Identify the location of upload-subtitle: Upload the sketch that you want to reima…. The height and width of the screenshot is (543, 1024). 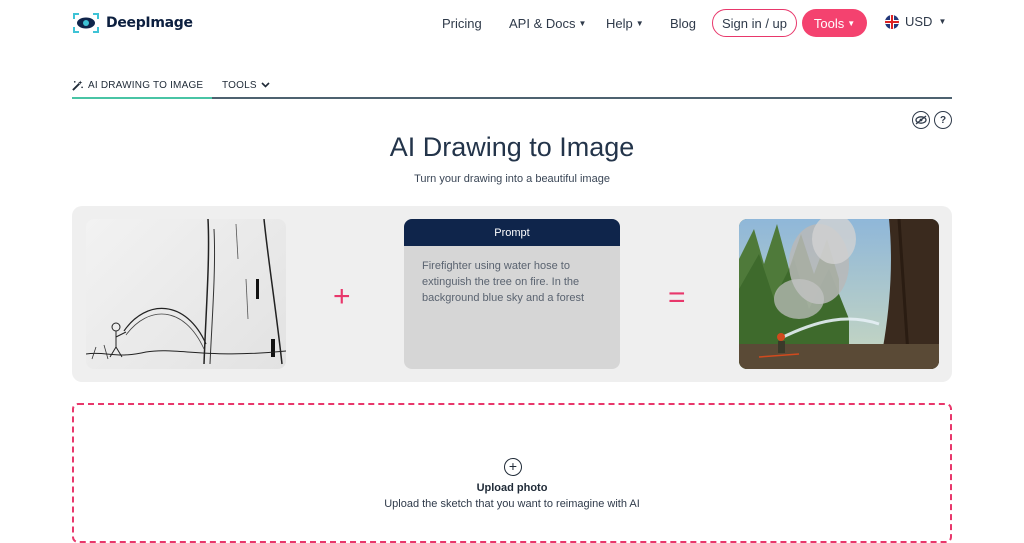
(512, 504).